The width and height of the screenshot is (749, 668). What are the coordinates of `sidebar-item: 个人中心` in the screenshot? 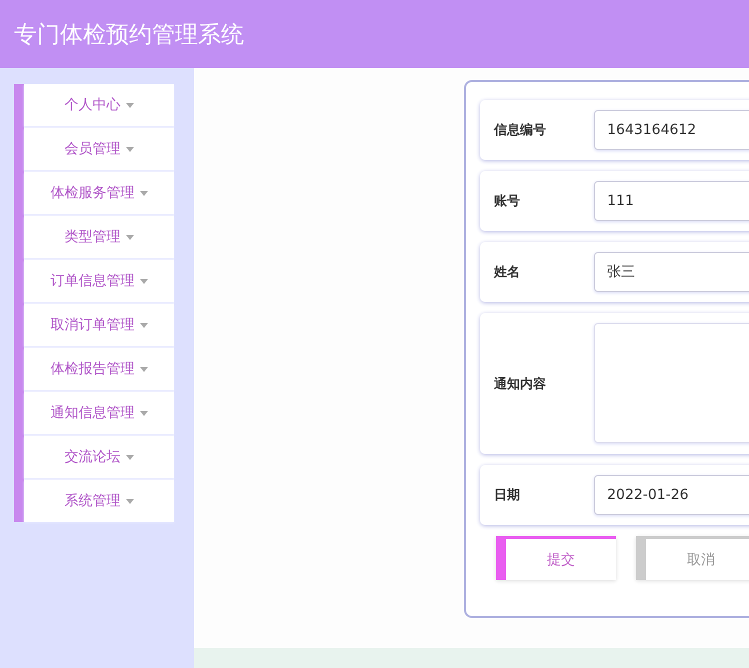 It's located at (99, 105).